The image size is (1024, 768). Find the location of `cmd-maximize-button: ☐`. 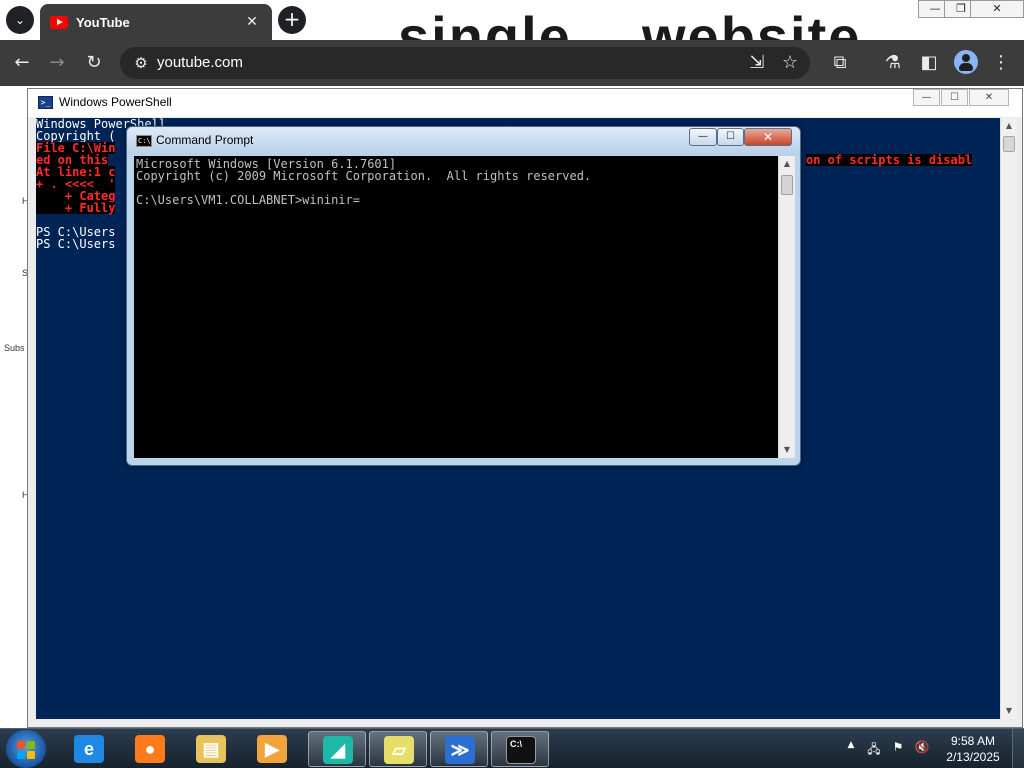

cmd-maximize-button: ☐ is located at coordinates (730, 137).